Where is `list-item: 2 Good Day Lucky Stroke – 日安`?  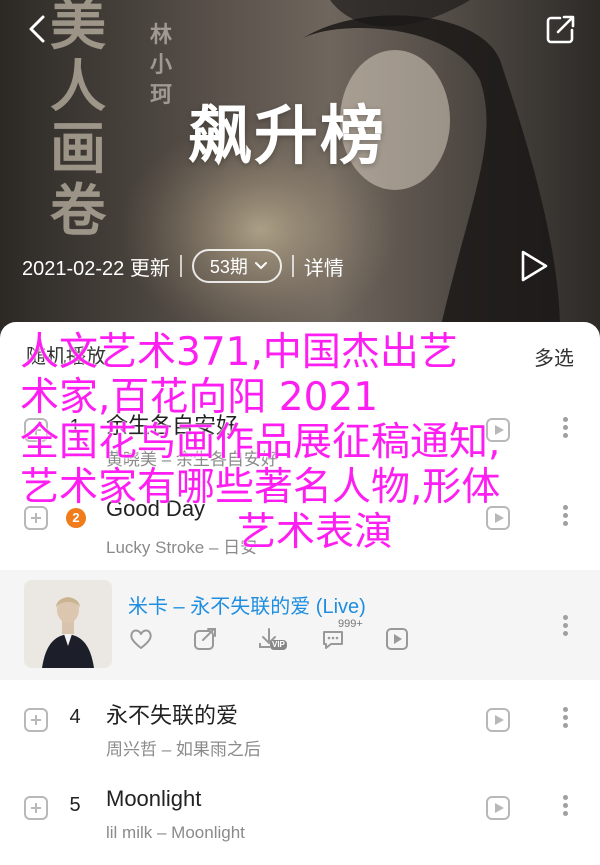 list-item: 2 Good Day Lucky Stroke – 日安 is located at coordinates (300, 528).